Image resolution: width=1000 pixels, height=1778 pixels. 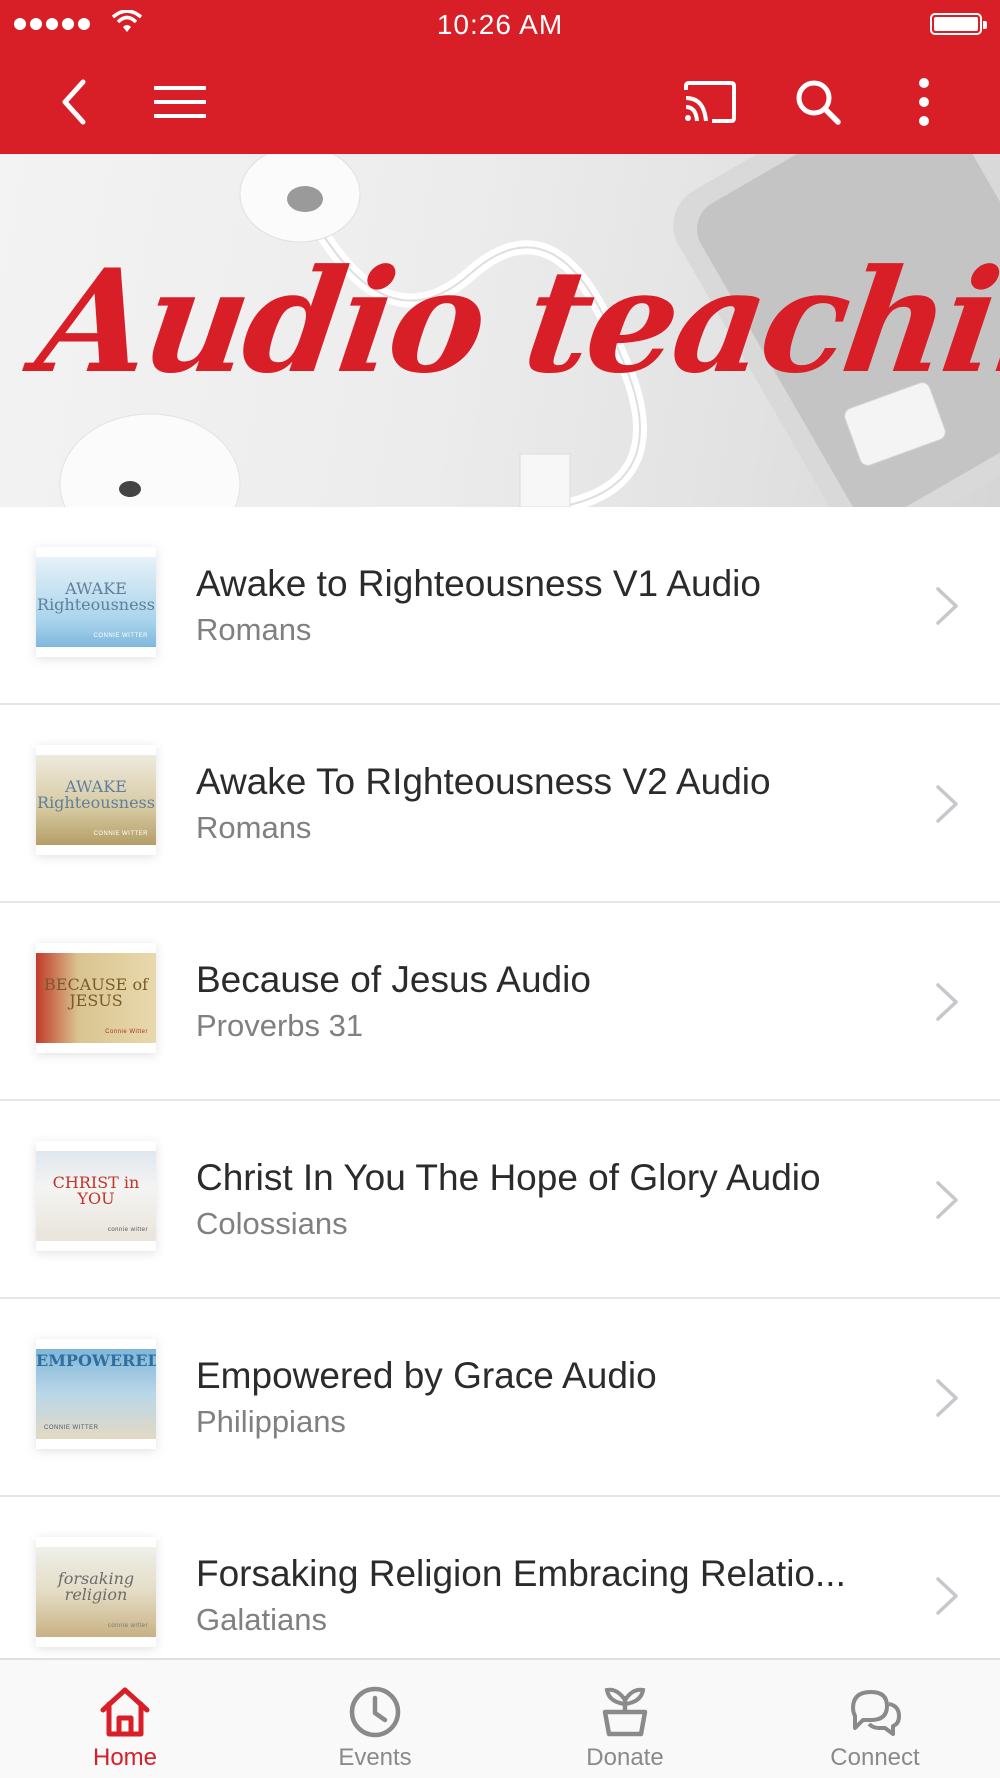 I want to click on tab-label: Donate, so click(x=625, y=1757).